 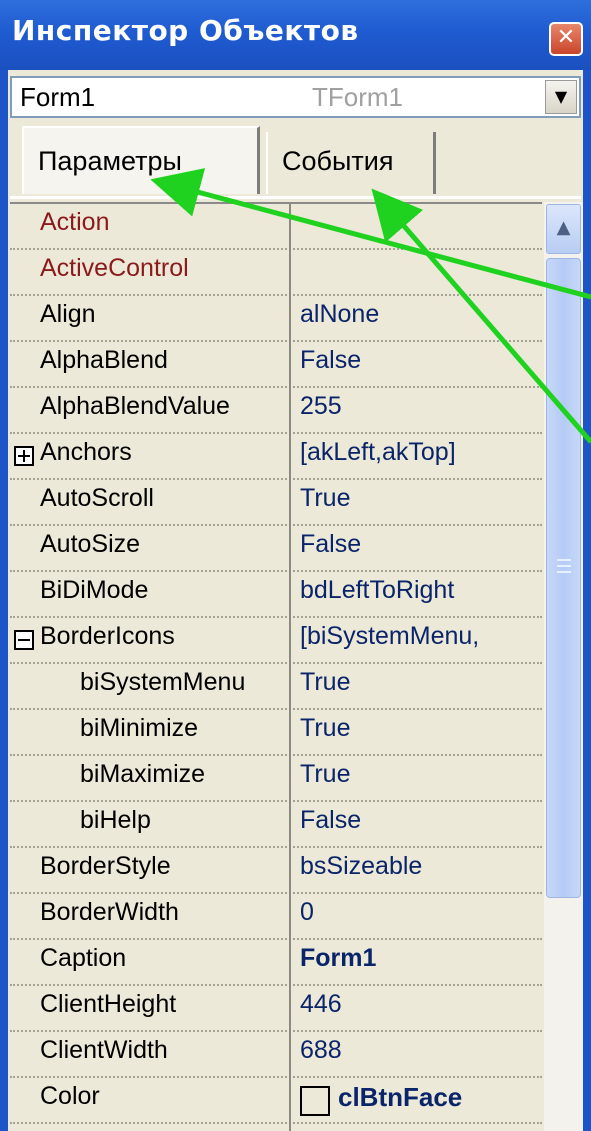 I want to click on property-row: biSystemMenu True, so click(x=276, y=687).